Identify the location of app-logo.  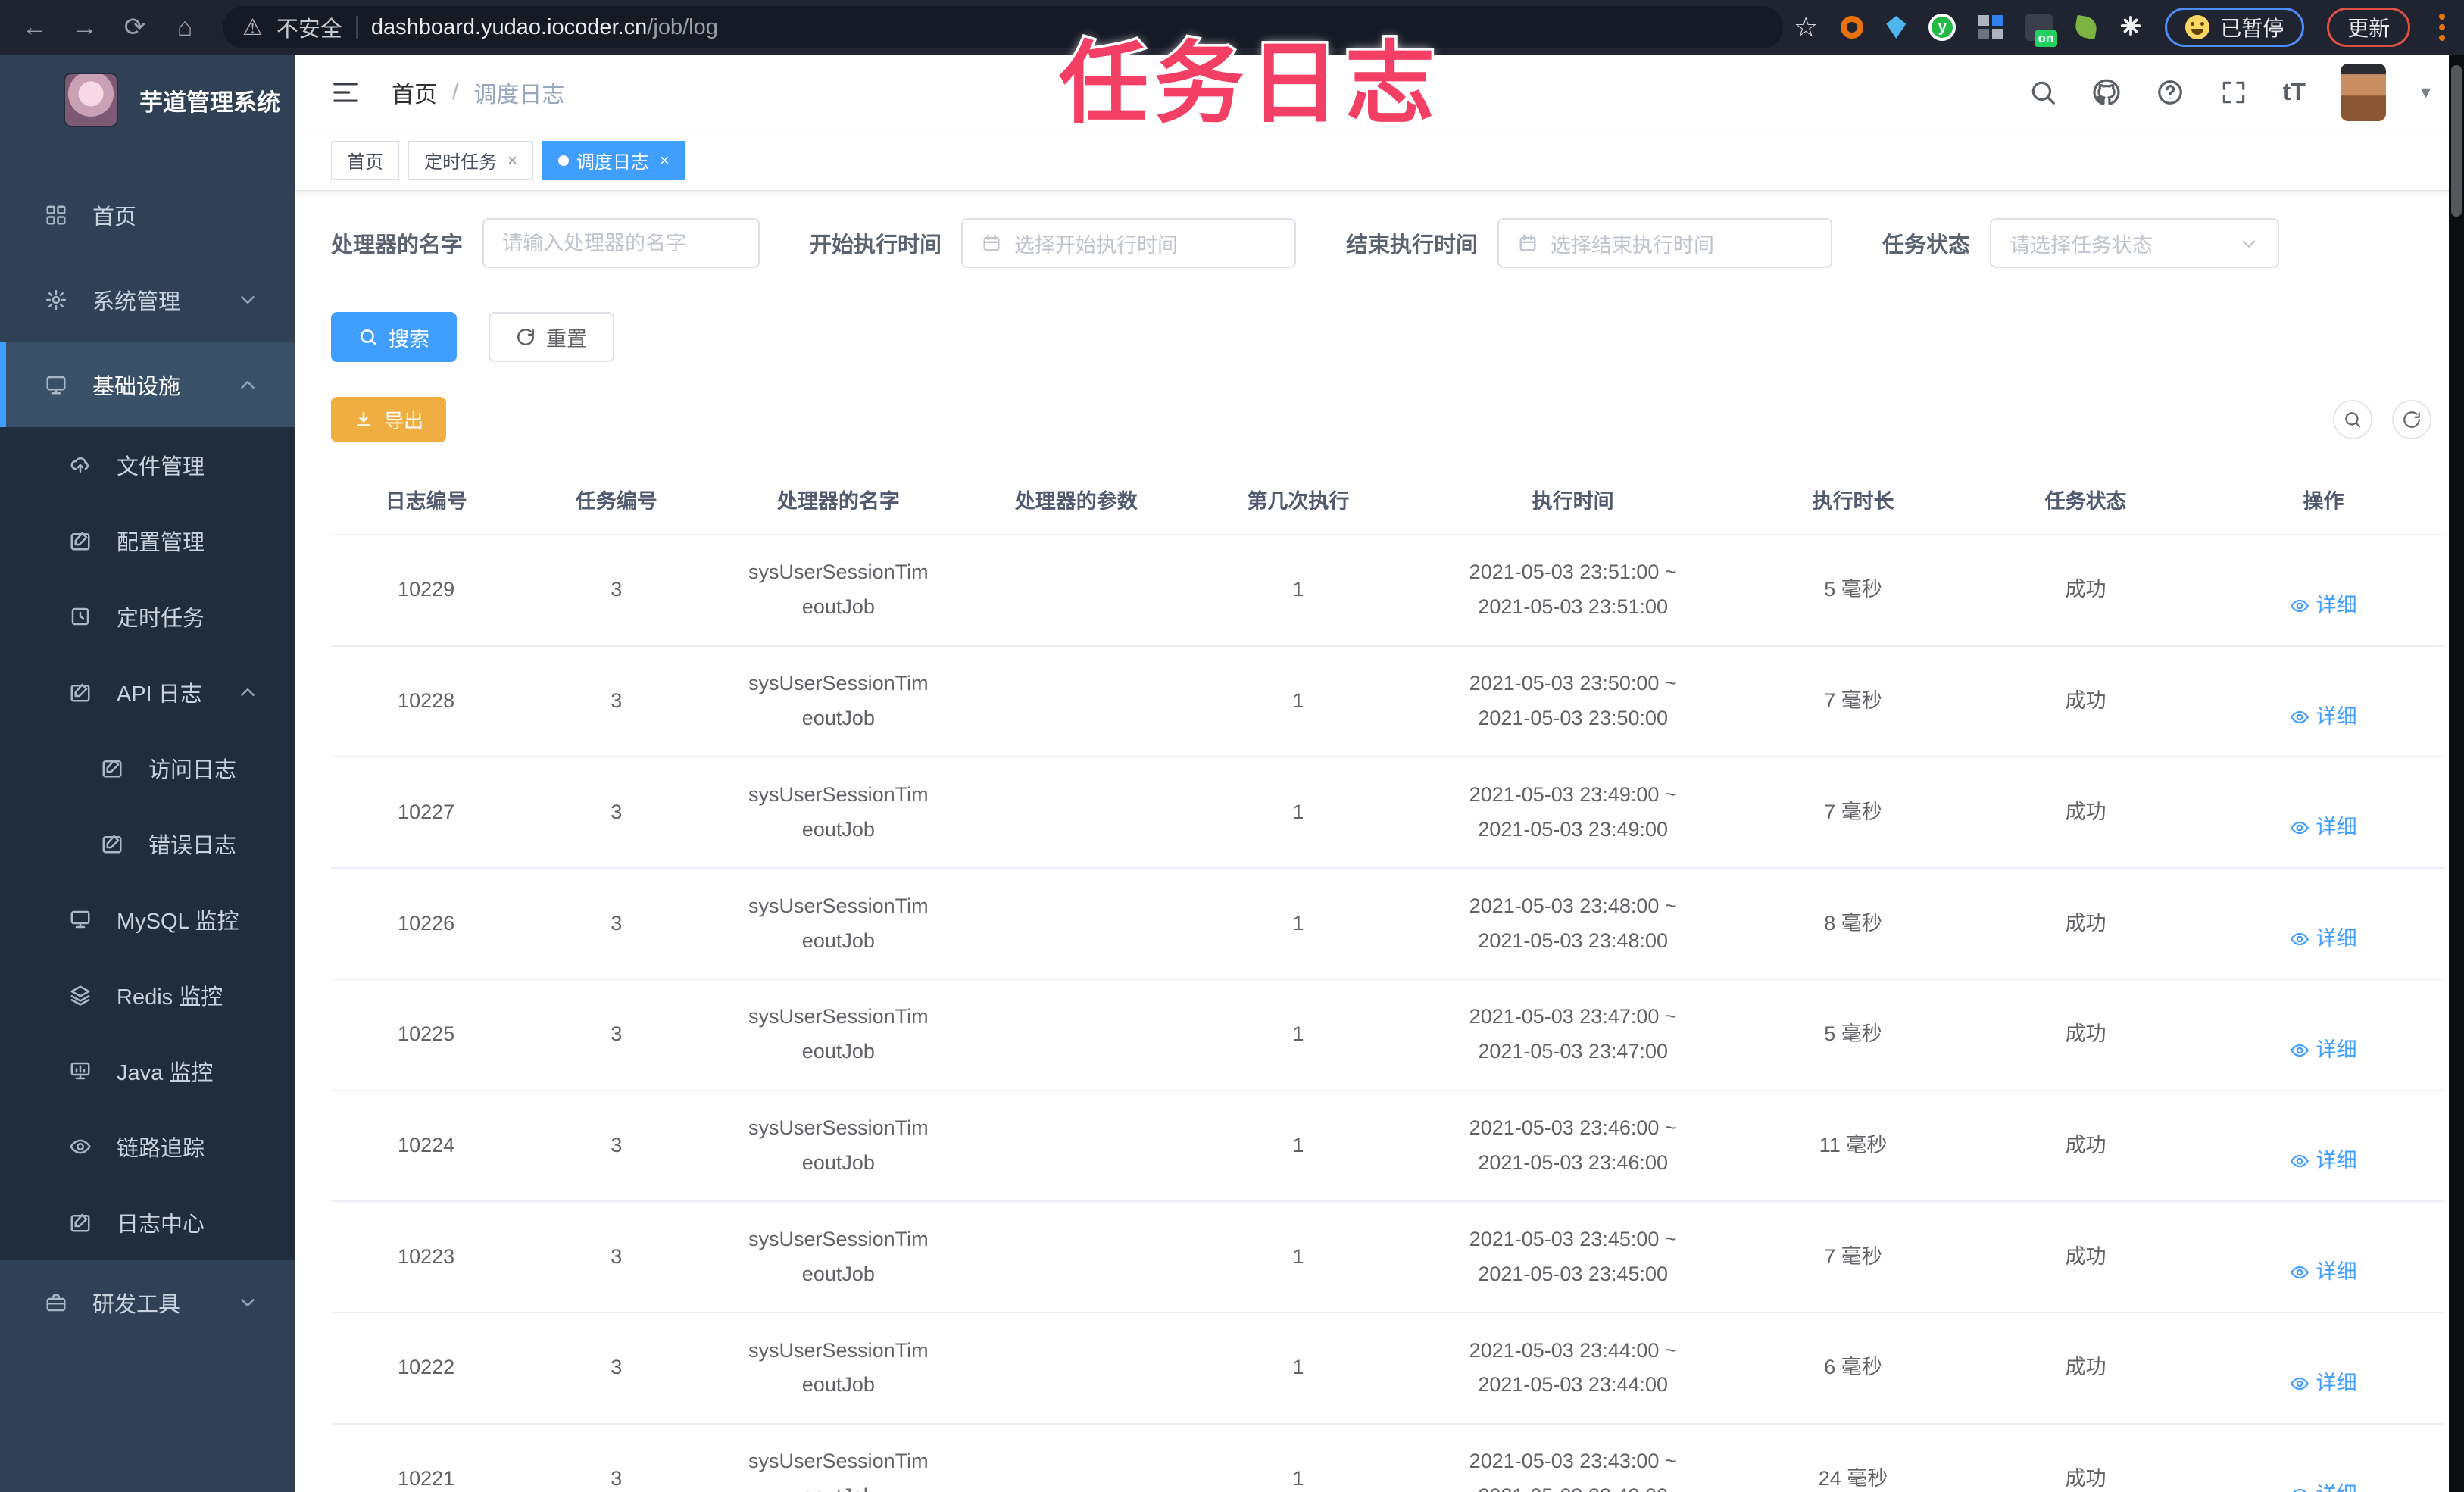
(91, 100).